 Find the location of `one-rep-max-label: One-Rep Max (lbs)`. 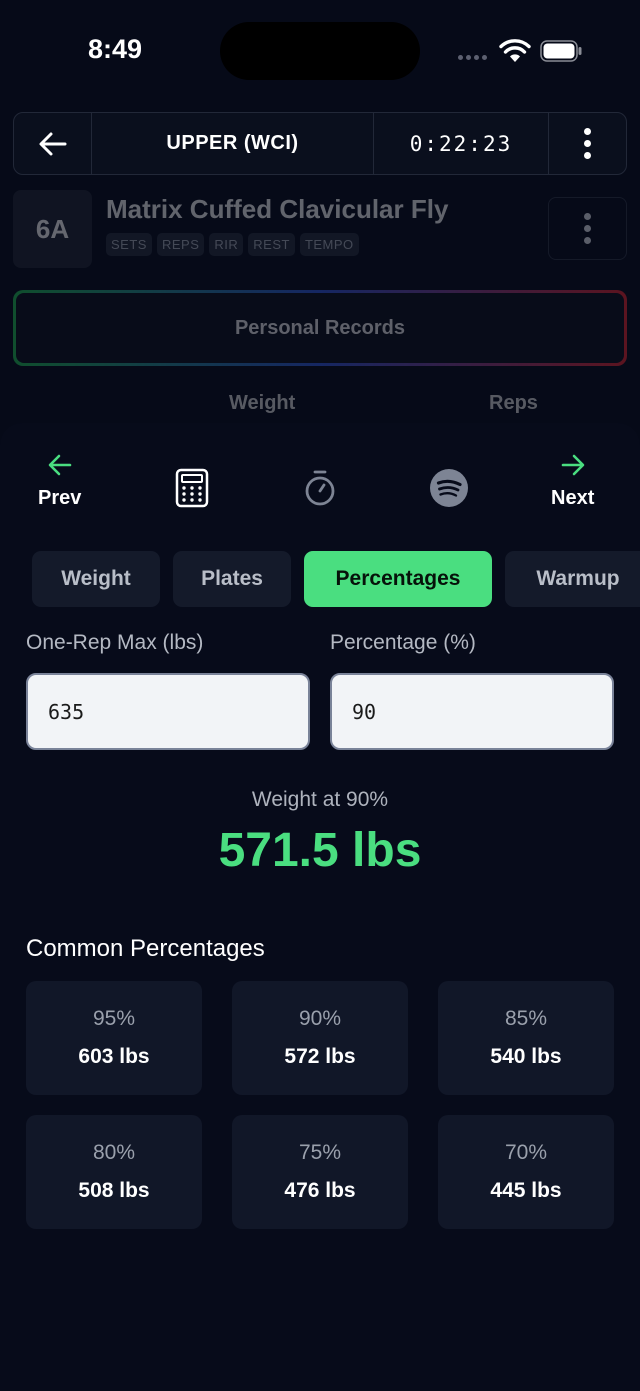

one-rep-max-label: One-Rep Max (lbs) is located at coordinates (115, 642).